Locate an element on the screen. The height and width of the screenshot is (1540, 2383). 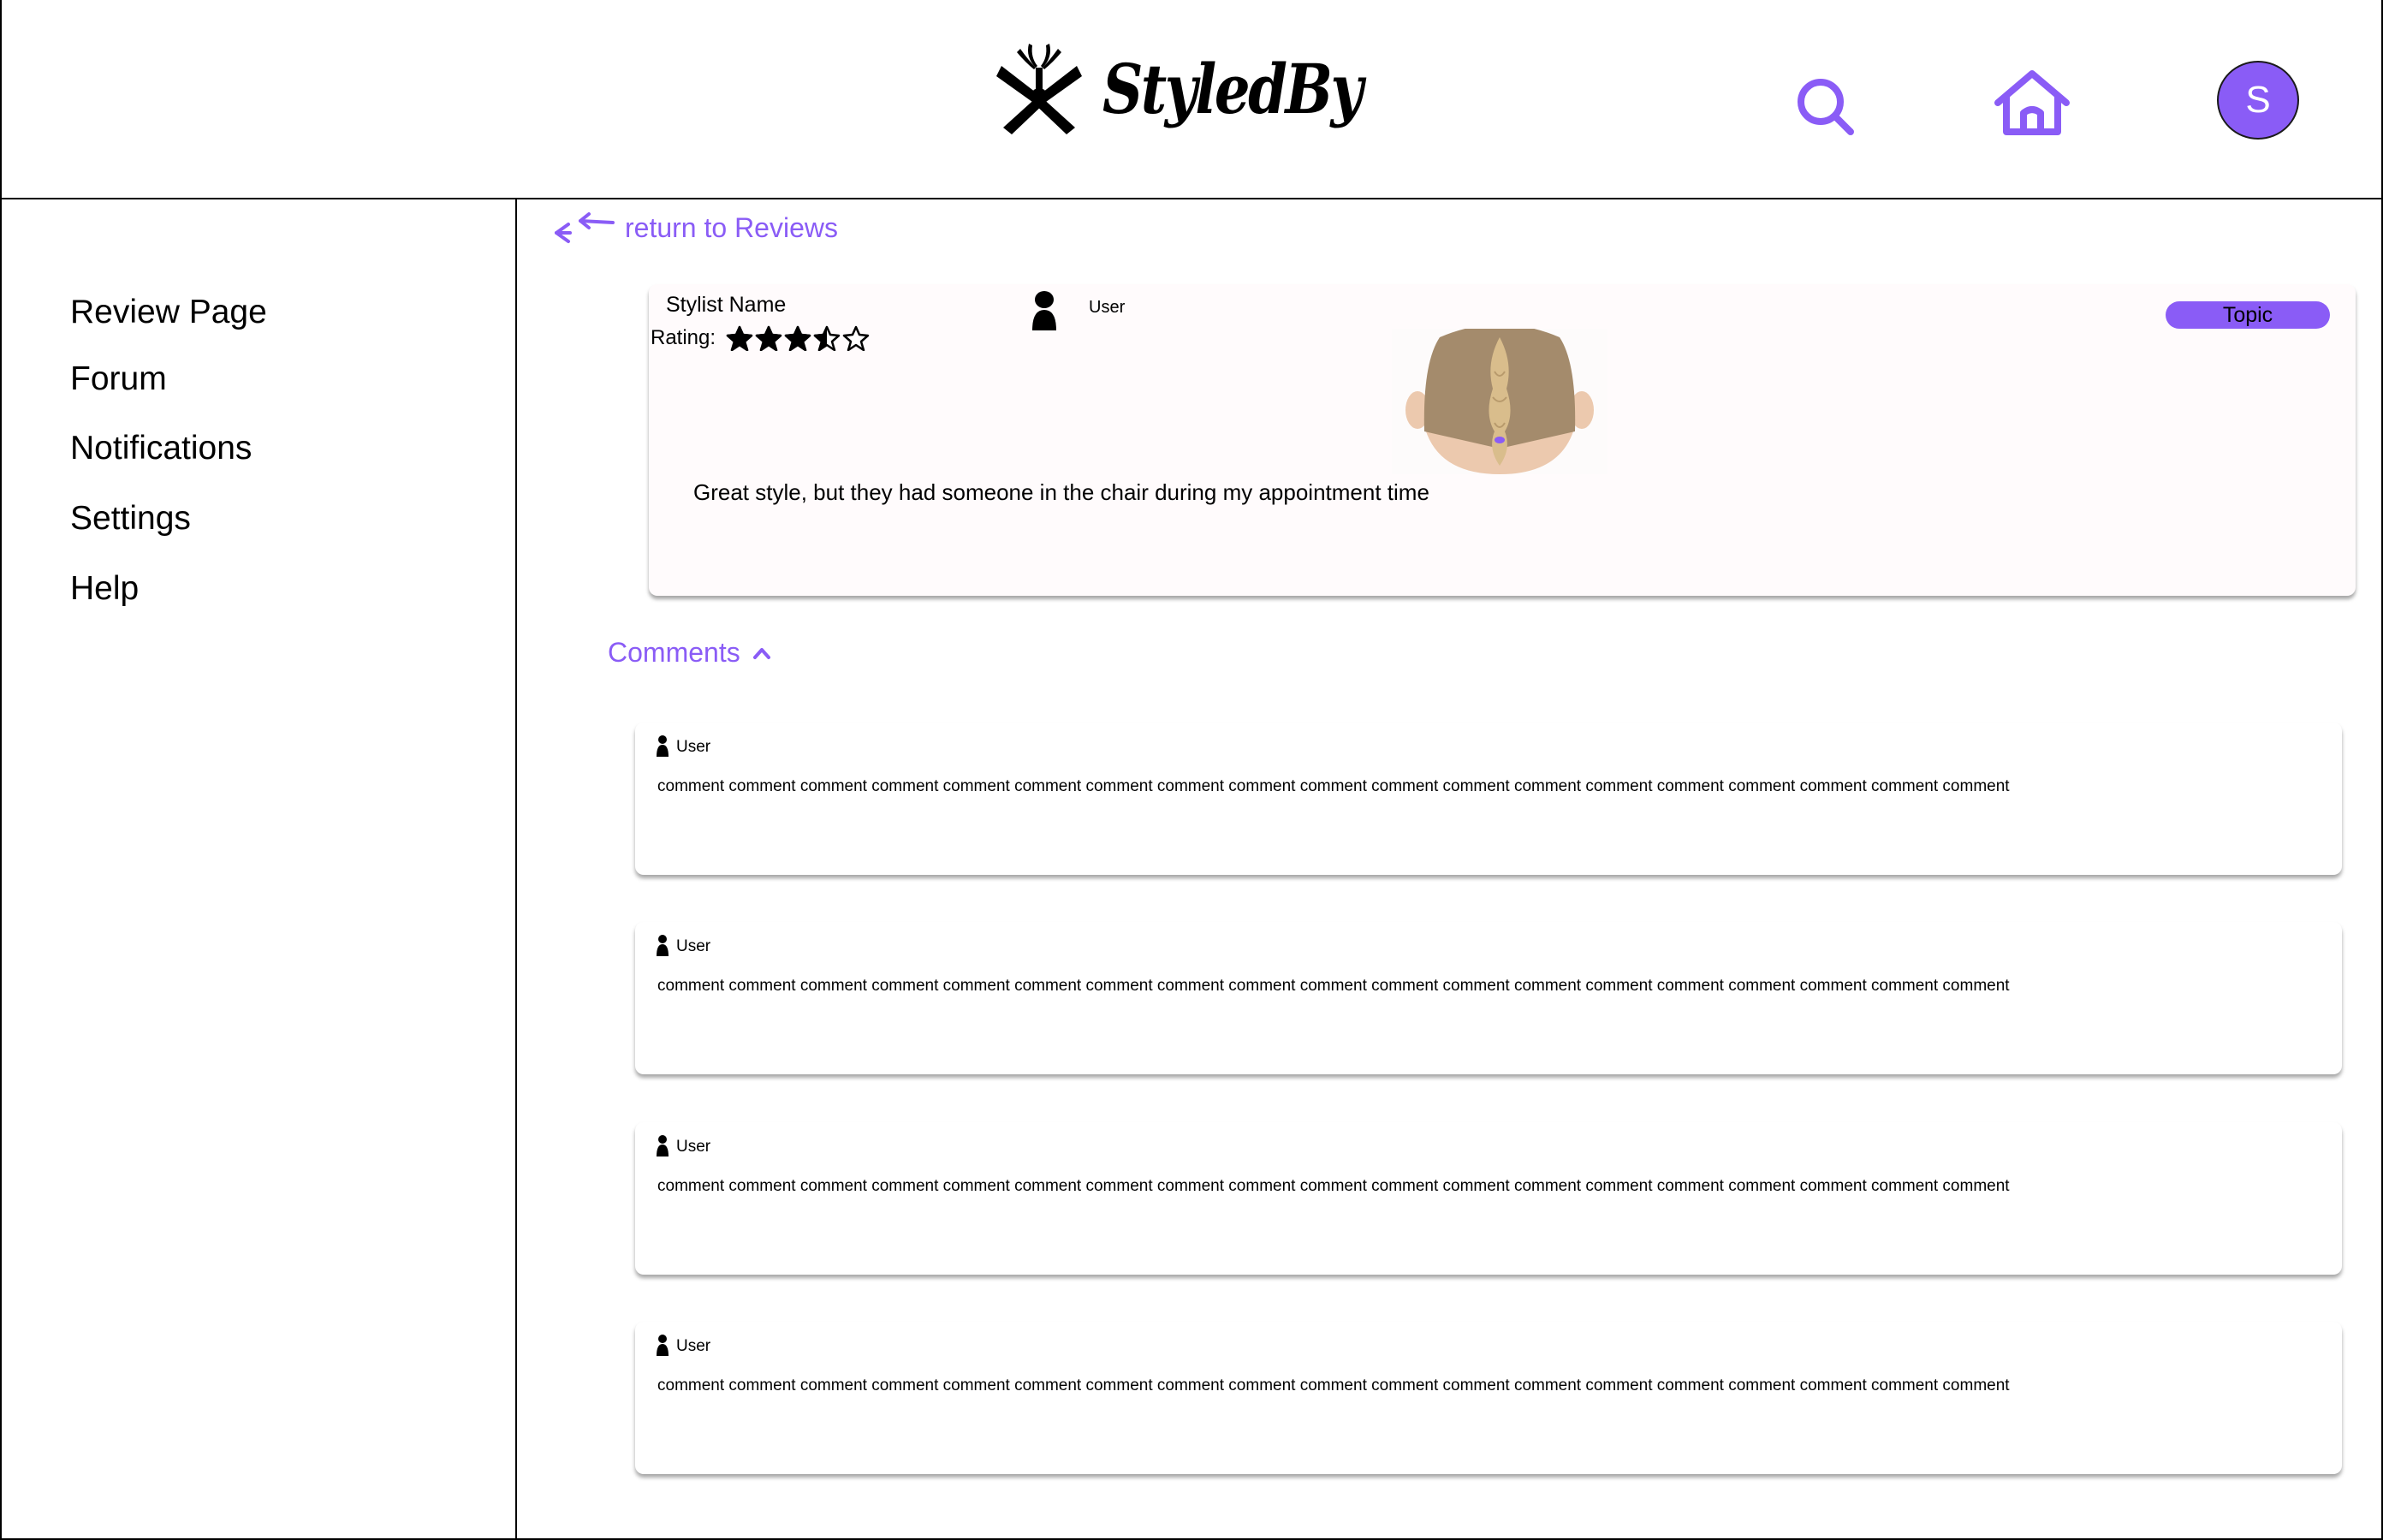
comments-toggle: Comments is located at coordinates (689, 653).